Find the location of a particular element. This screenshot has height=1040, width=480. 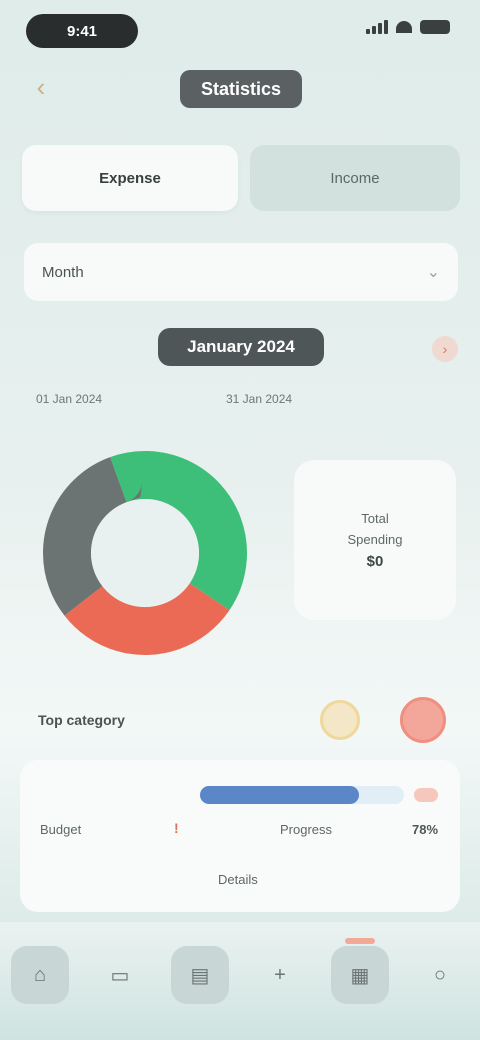

battery-icon is located at coordinates (435, 27).